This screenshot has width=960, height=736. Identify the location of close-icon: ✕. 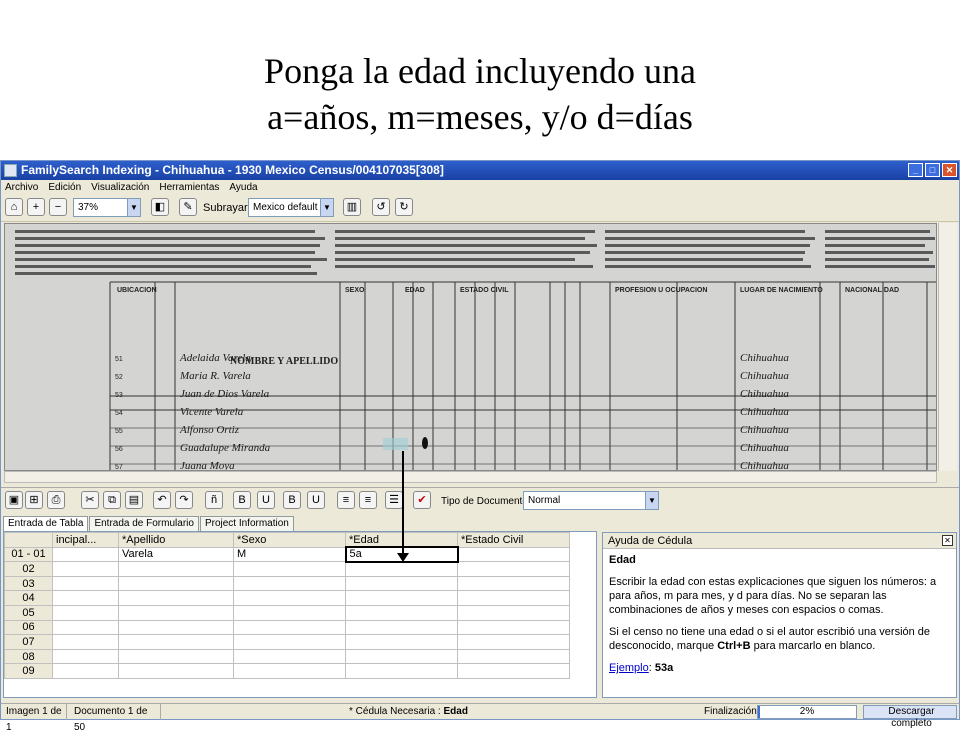
(947, 540).